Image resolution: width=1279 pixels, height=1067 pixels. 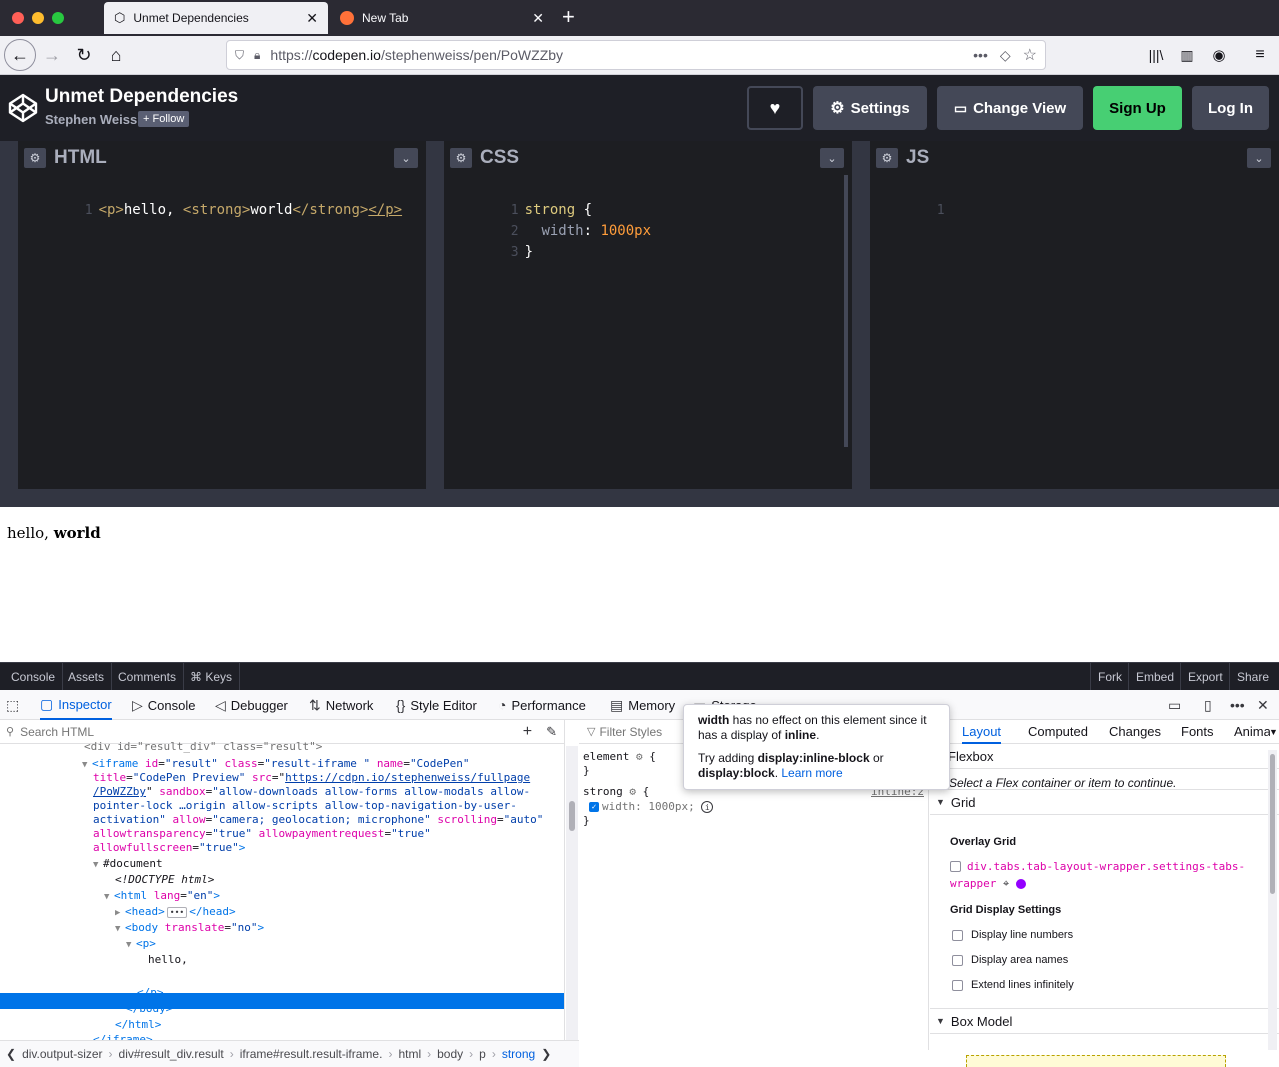 What do you see at coordinates (58, 18) in the screenshot?
I see `zoom-window-button` at bounding box center [58, 18].